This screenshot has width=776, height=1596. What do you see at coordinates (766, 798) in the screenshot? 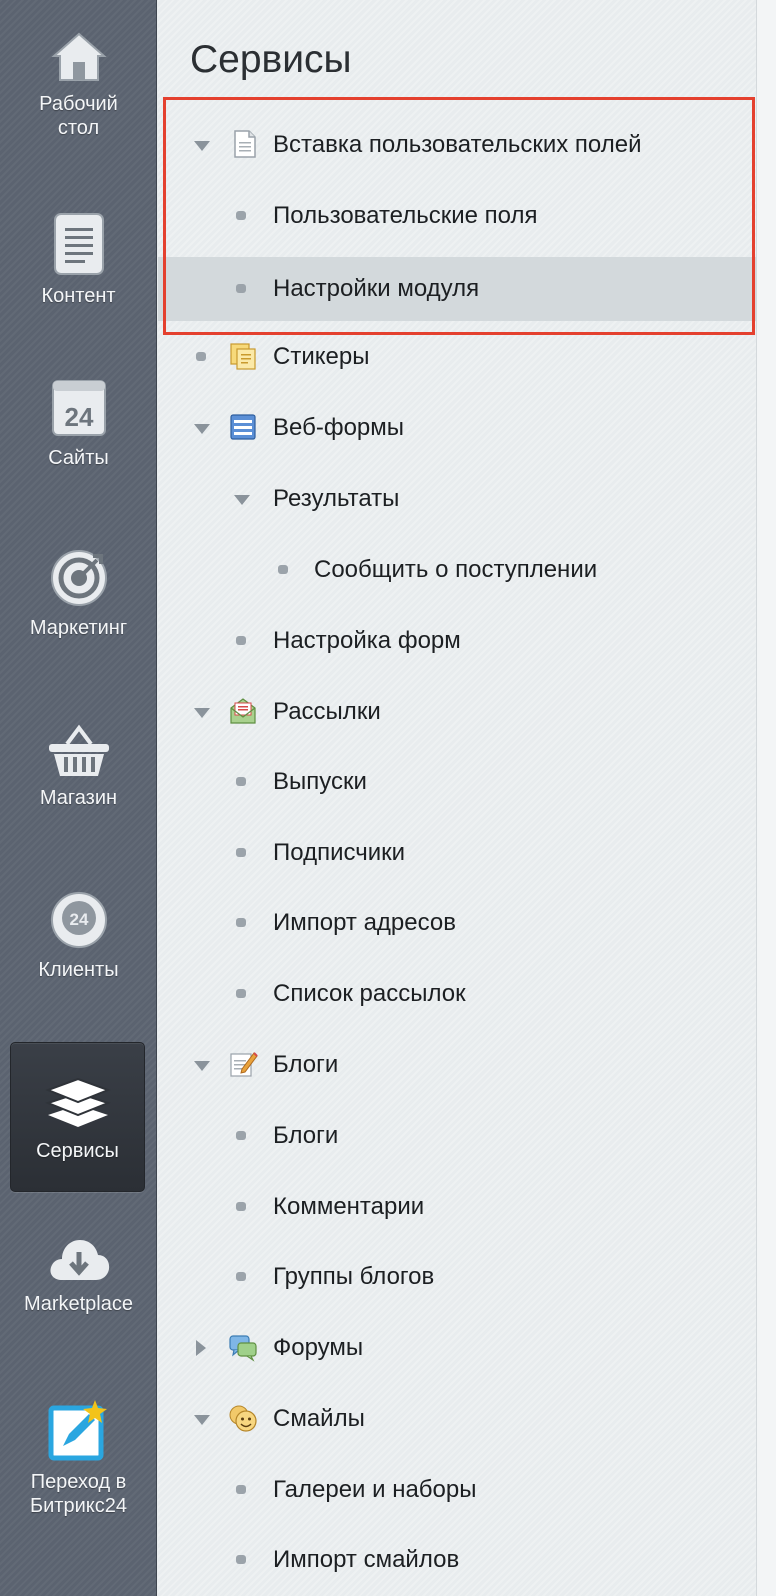
I see `scrollbar` at bounding box center [766, 798].